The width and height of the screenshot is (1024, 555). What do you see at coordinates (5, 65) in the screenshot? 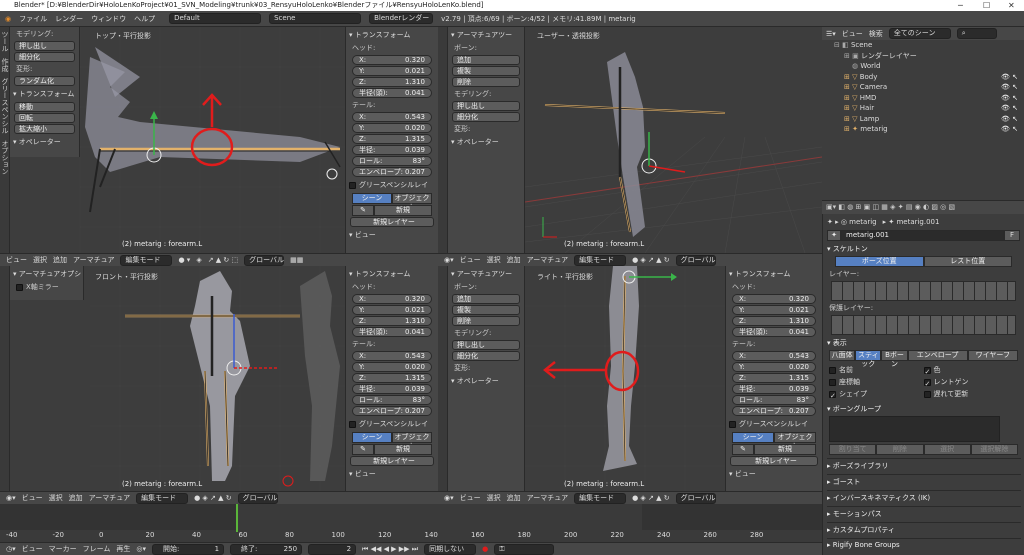
I see `tab-create: 作成` at bounding box center [5, 65].